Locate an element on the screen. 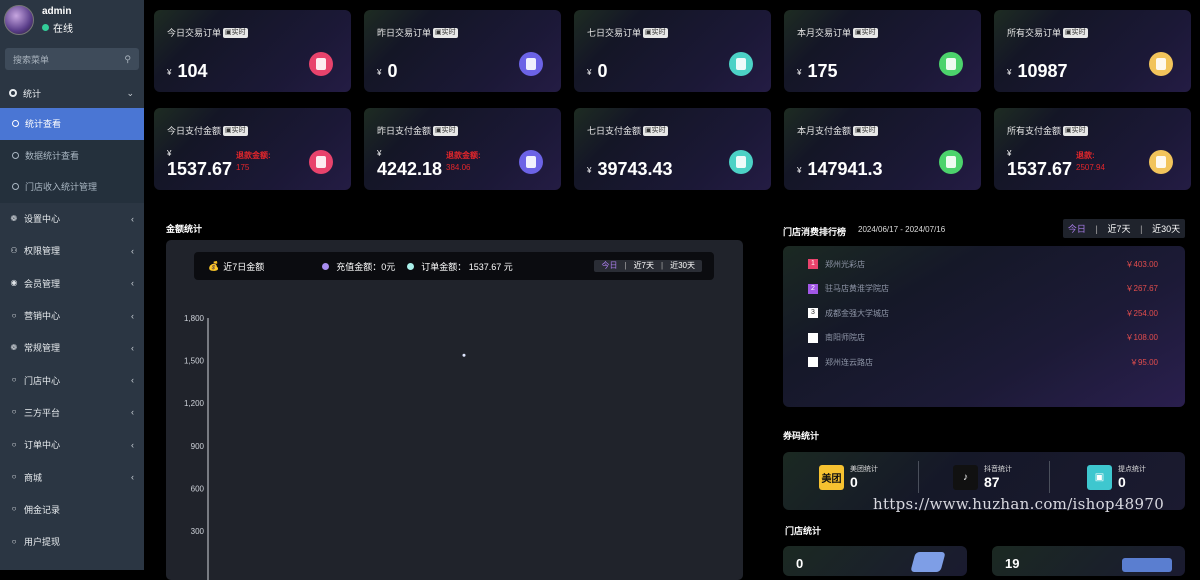  y-tick-label: 1,500 is located at coordinates (194, 361).